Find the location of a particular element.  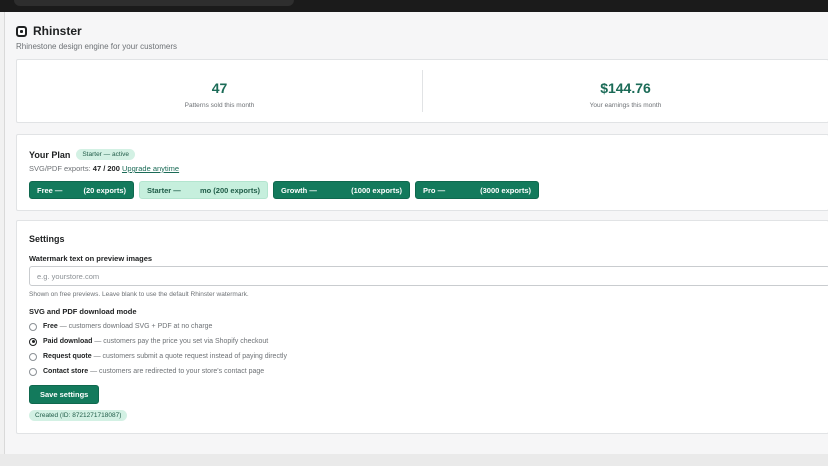

plan-status-badge: Starter — active is located at coordinates (105, 154).